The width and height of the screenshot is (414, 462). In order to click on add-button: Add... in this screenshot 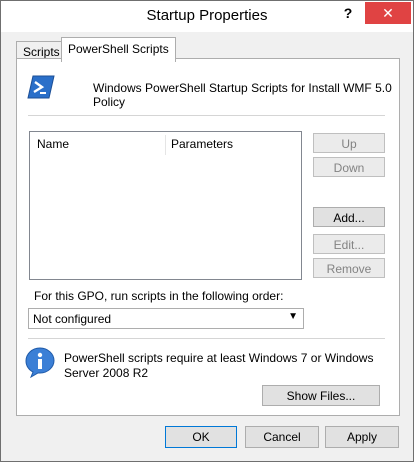, I will do `click(349, 217)`.